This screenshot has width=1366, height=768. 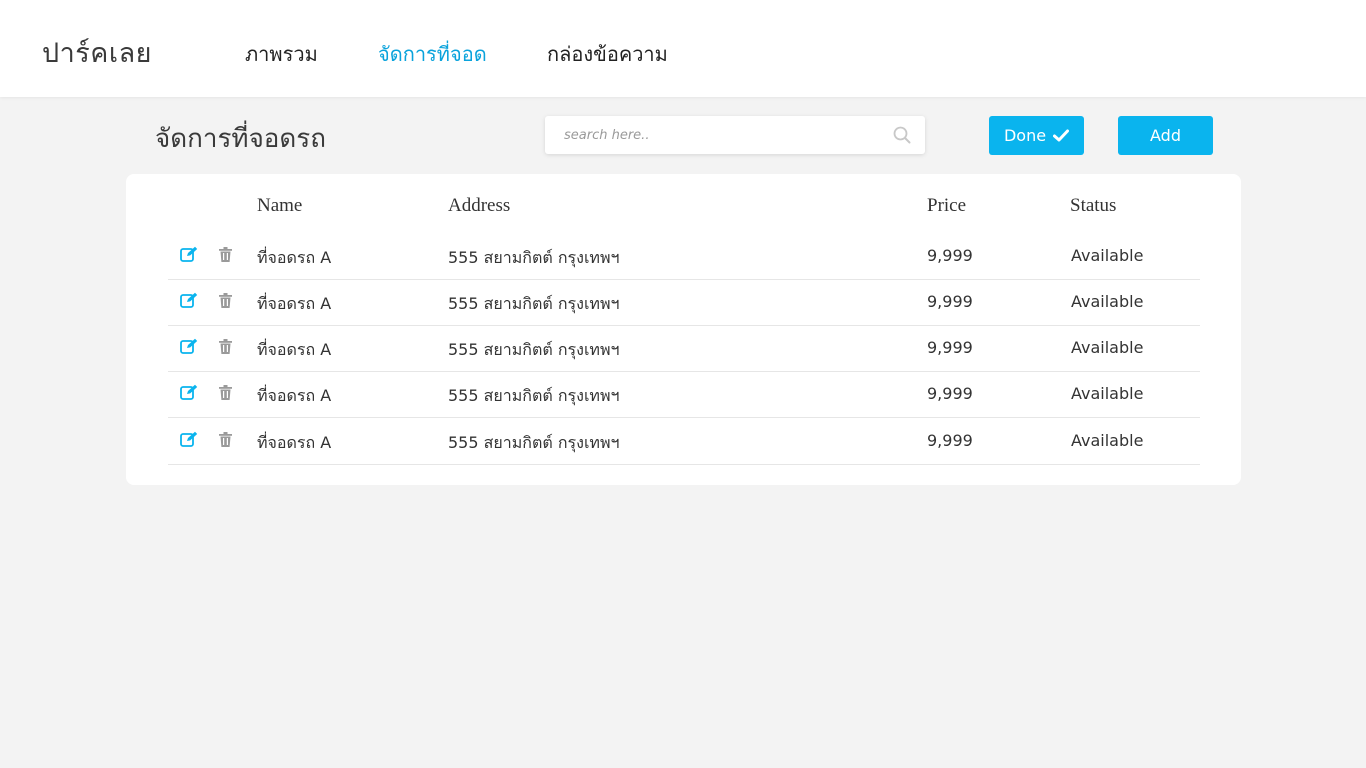 I want to click on nav-item-overview: ภาพรวม, so click(x=281, y=54).